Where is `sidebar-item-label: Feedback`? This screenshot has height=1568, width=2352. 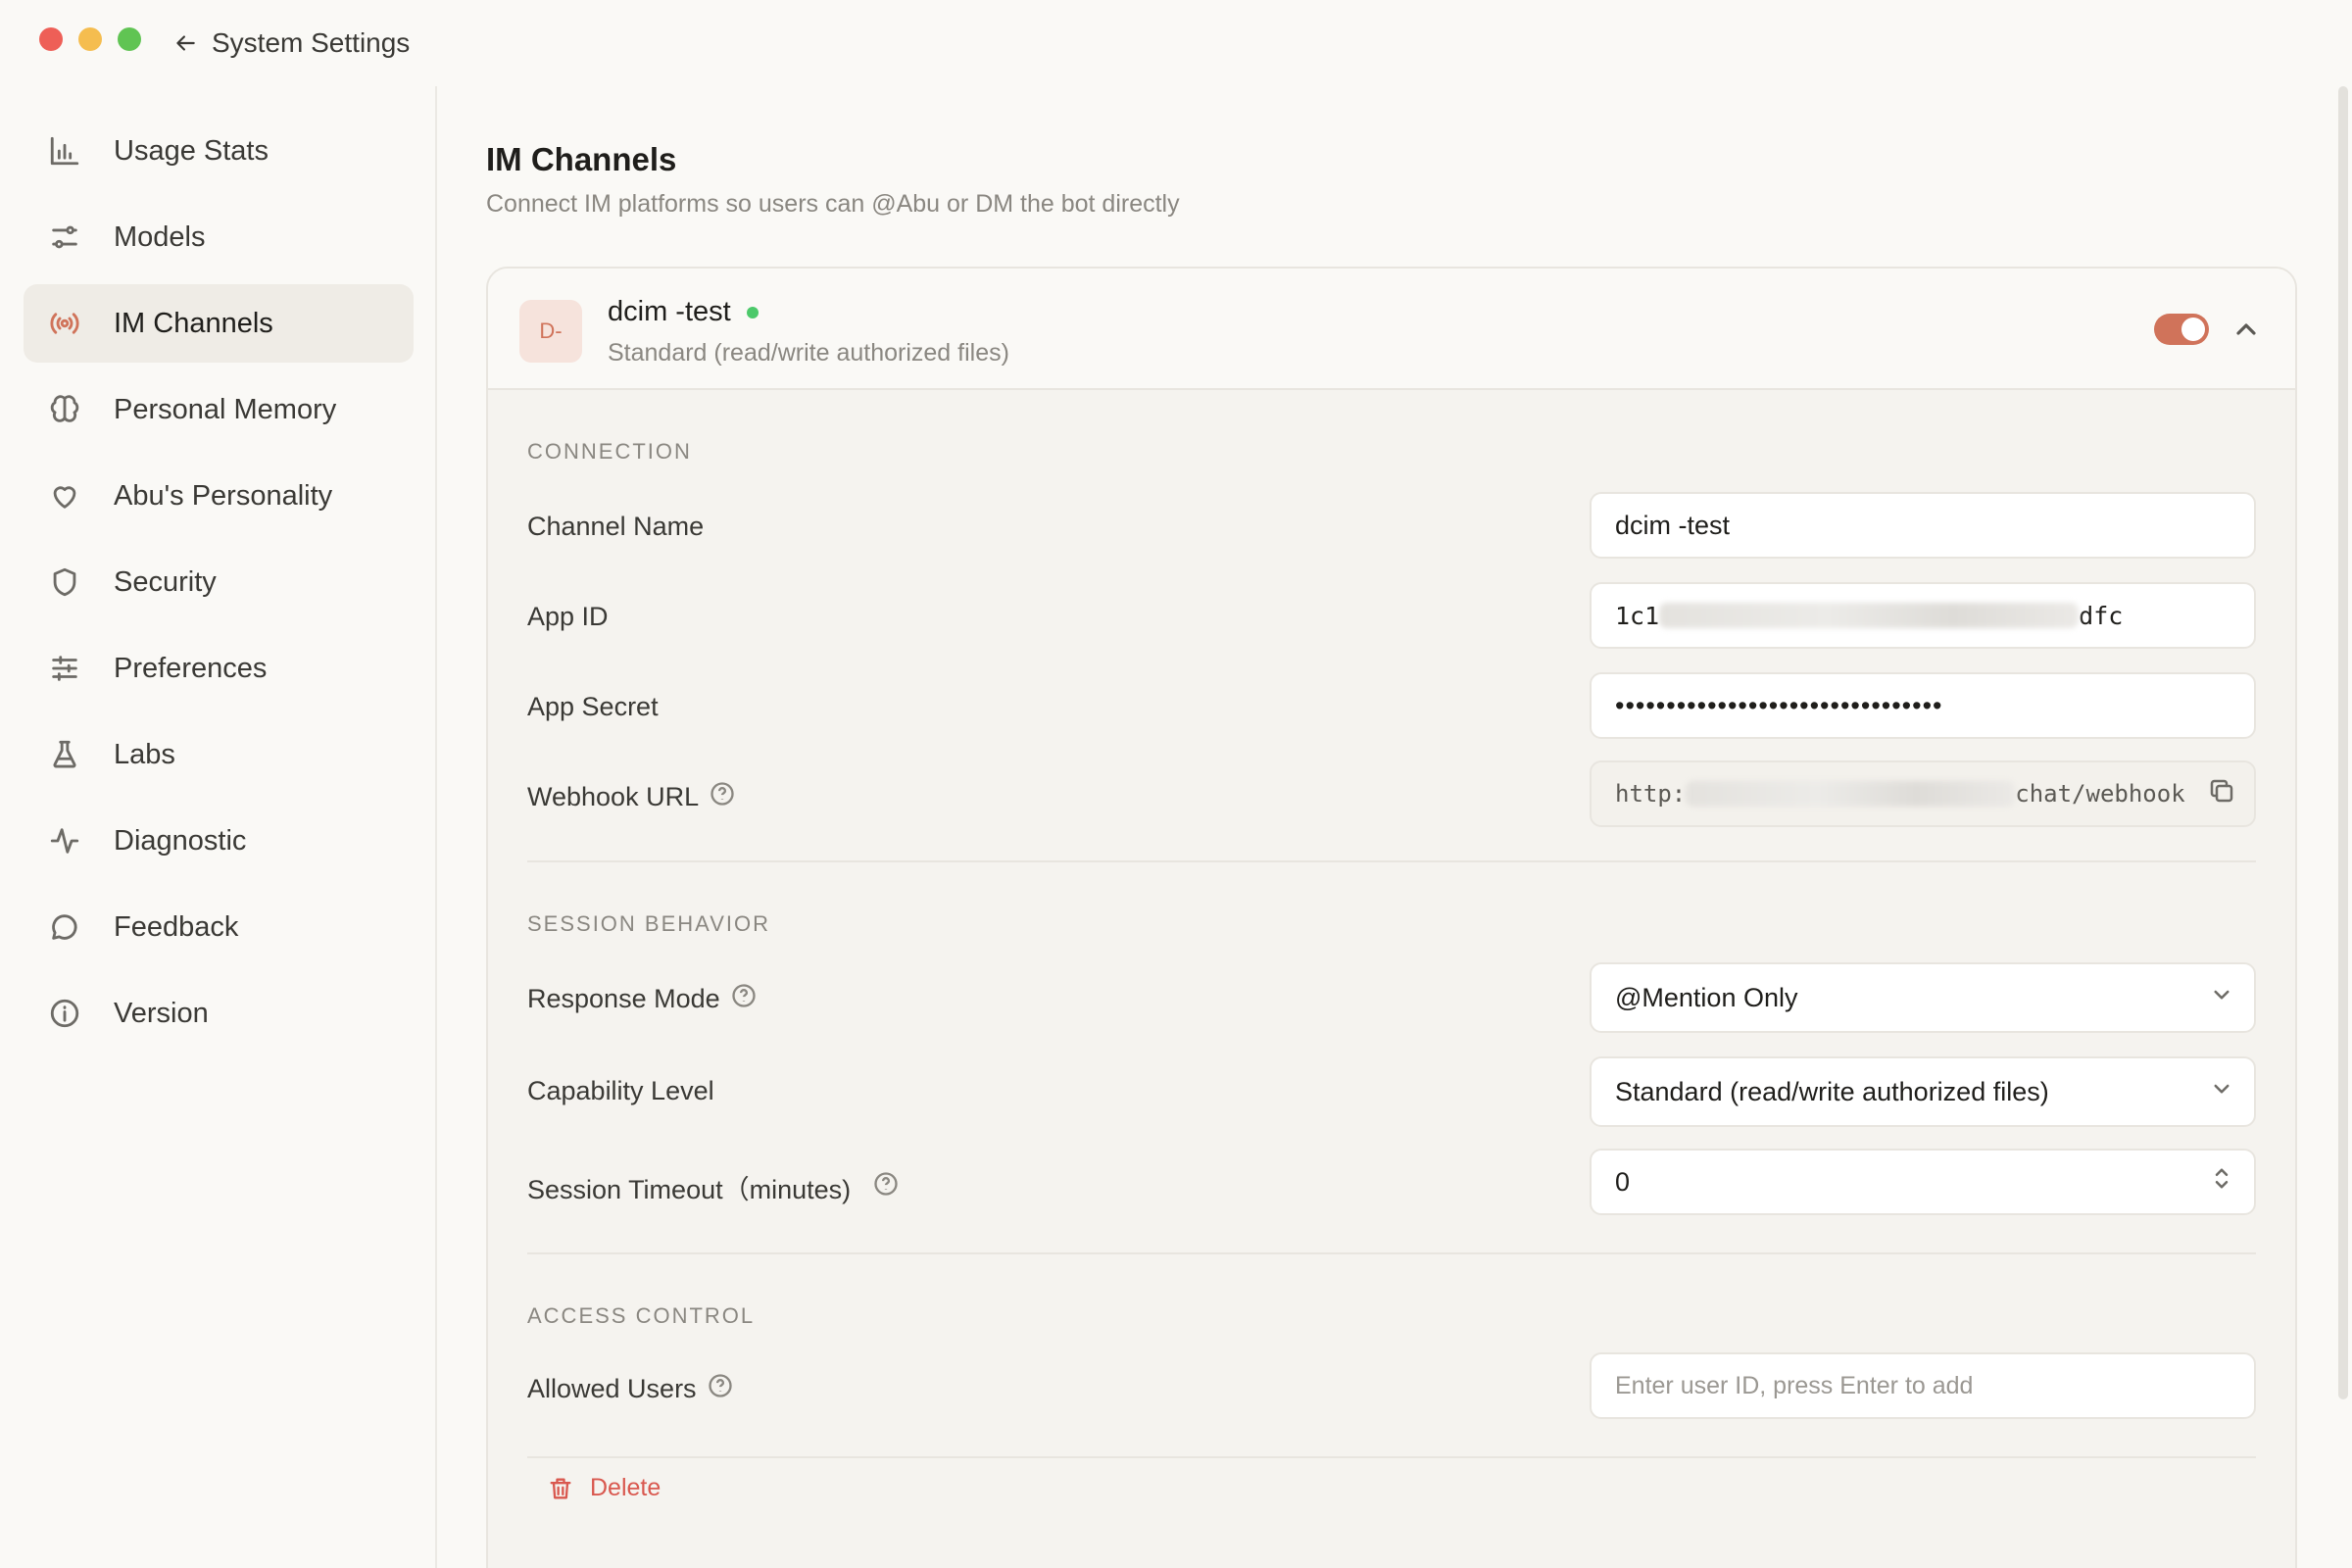
sidebar-item-label: Feedback is located at coordinates (176, 926).